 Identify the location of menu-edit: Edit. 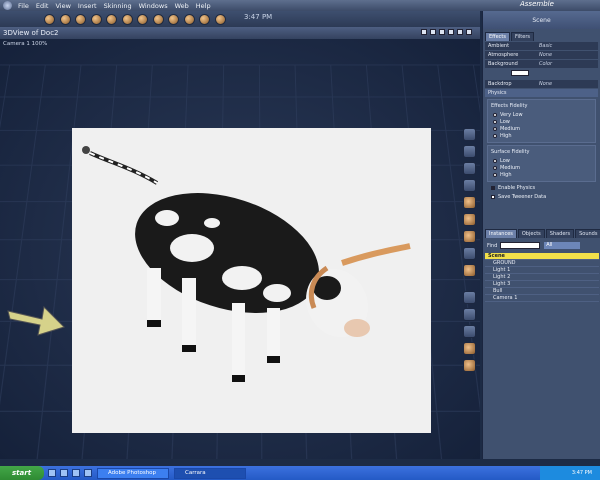
(42, 6).